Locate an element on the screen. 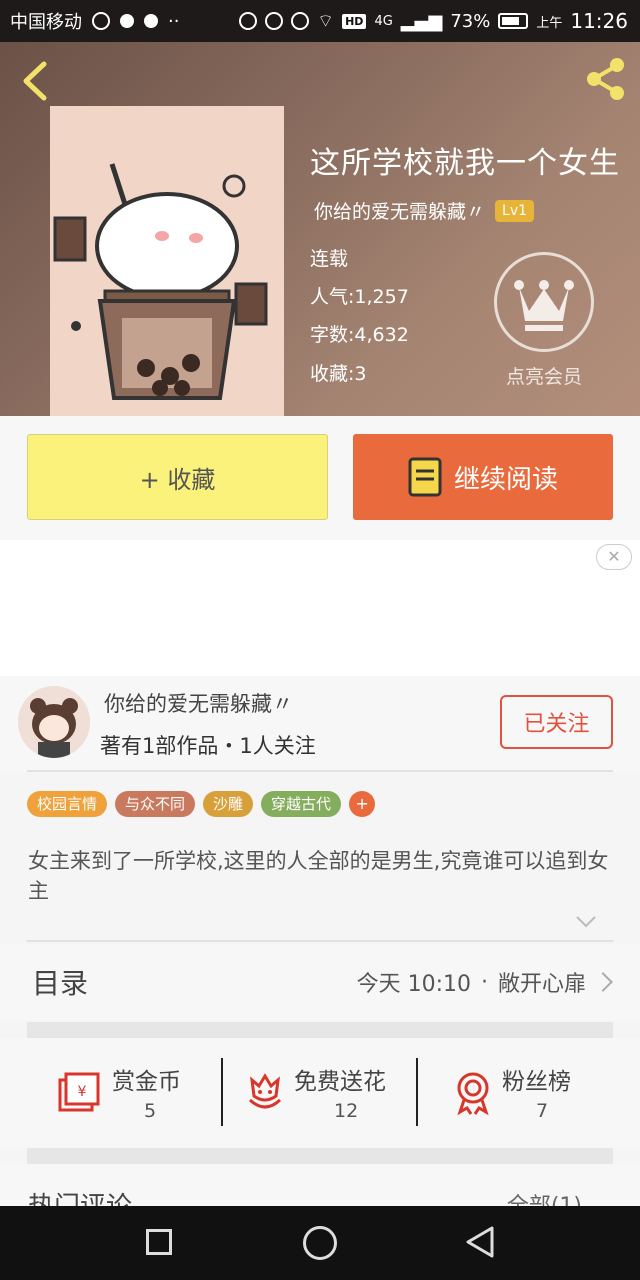 Image resolution: width=640 pixels, height=1280 pixels. close-ad-icon: ✕ is located at coordinates (614, 557).